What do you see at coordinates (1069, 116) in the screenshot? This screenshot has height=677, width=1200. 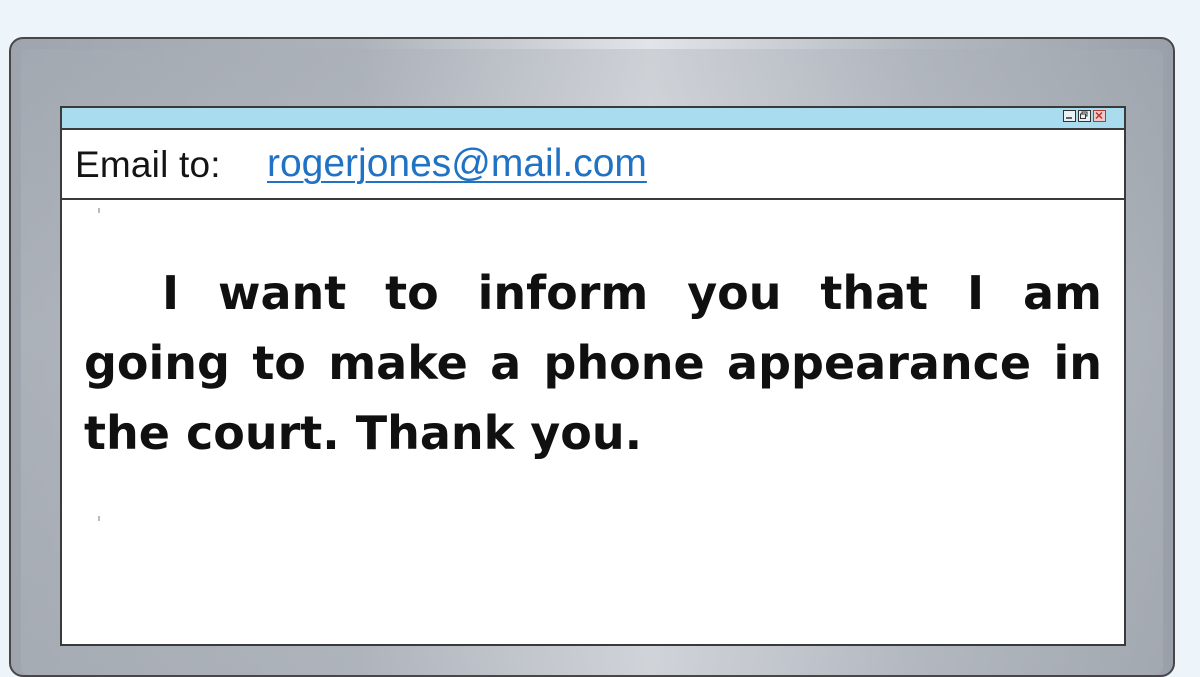 I see `minimize-icon` at bounding box center [1069, 116].